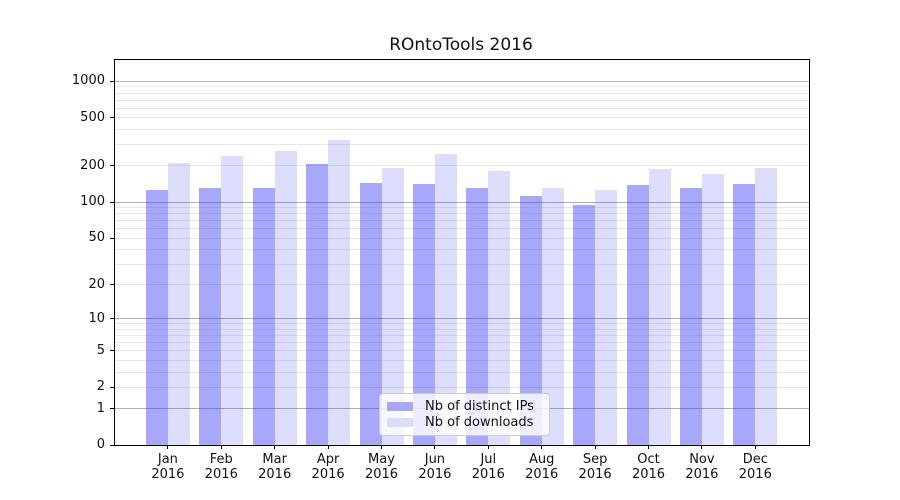  I want to click on bar-nb-of-distinct-ips-jan, so click(156, 317).